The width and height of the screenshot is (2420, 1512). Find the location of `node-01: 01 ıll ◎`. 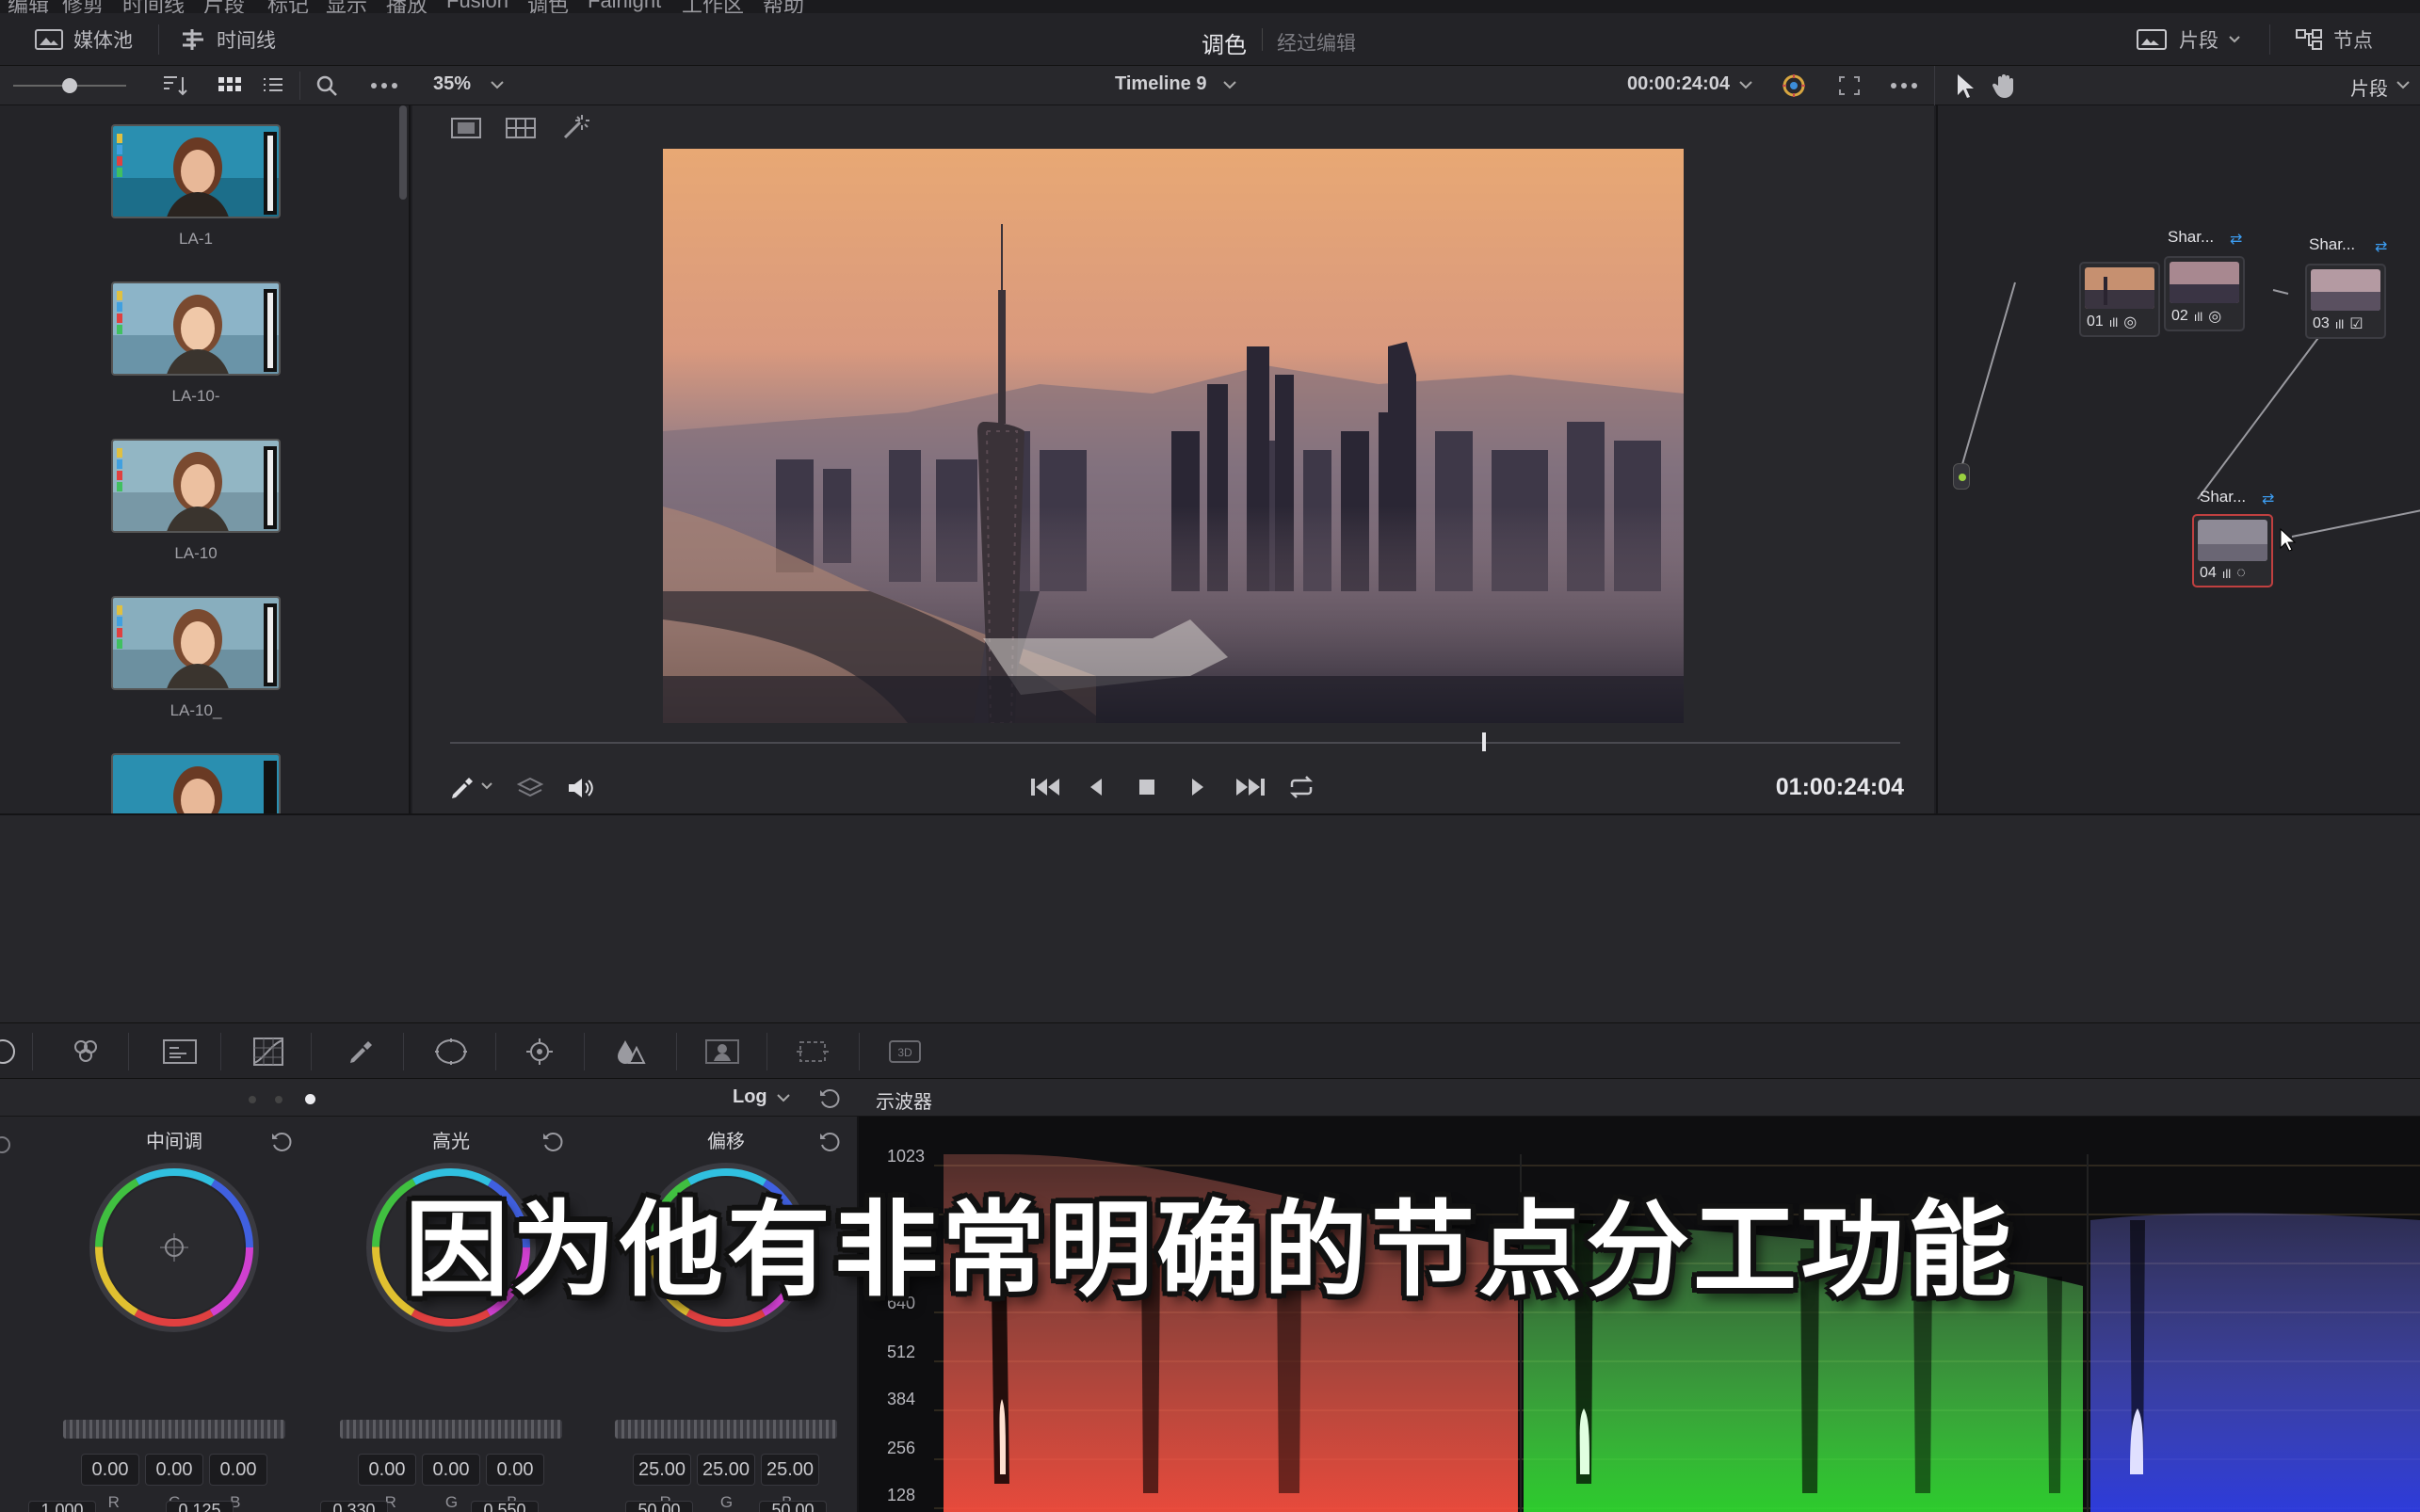

node-01: 01 ıll ◎ is located at coordinates (2119, 299).